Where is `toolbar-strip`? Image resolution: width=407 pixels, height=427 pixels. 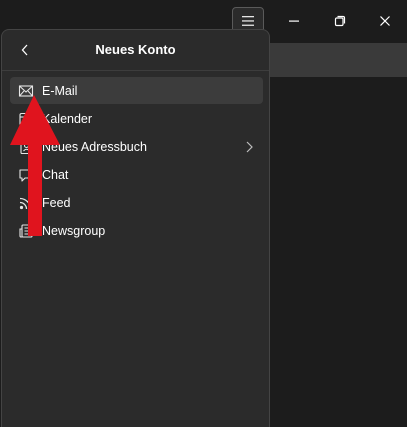 toolbar-strip is located at coordinates (335, 60).